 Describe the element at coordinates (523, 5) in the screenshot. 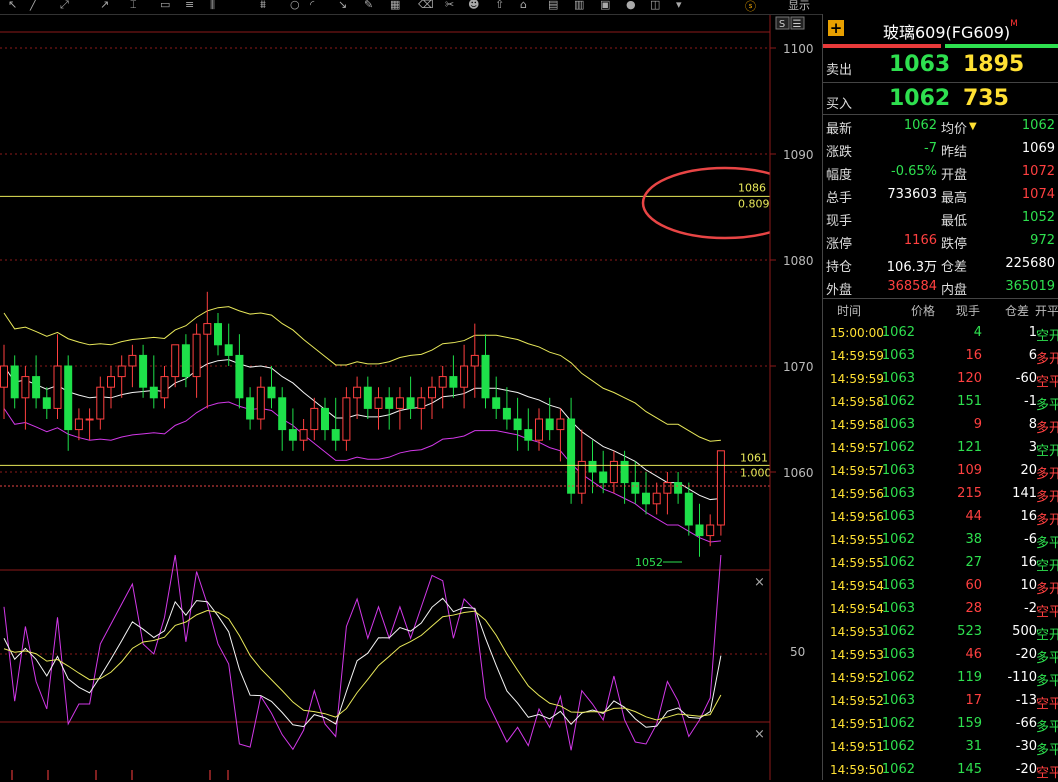

I see `bell-tool-icon: ⌂` at that location.